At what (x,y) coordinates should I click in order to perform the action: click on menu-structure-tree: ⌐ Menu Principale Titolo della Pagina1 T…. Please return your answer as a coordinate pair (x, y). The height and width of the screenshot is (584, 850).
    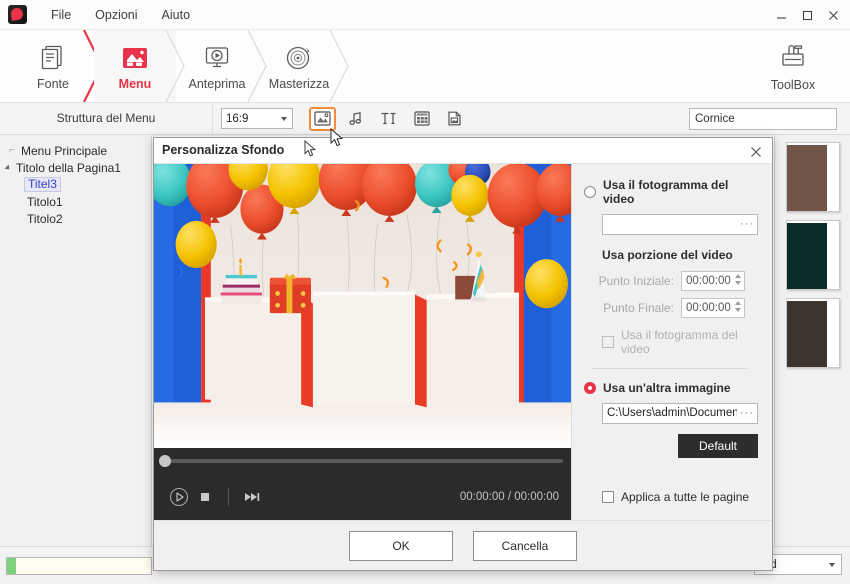
    Looking at the image, I should click on (76, 341).